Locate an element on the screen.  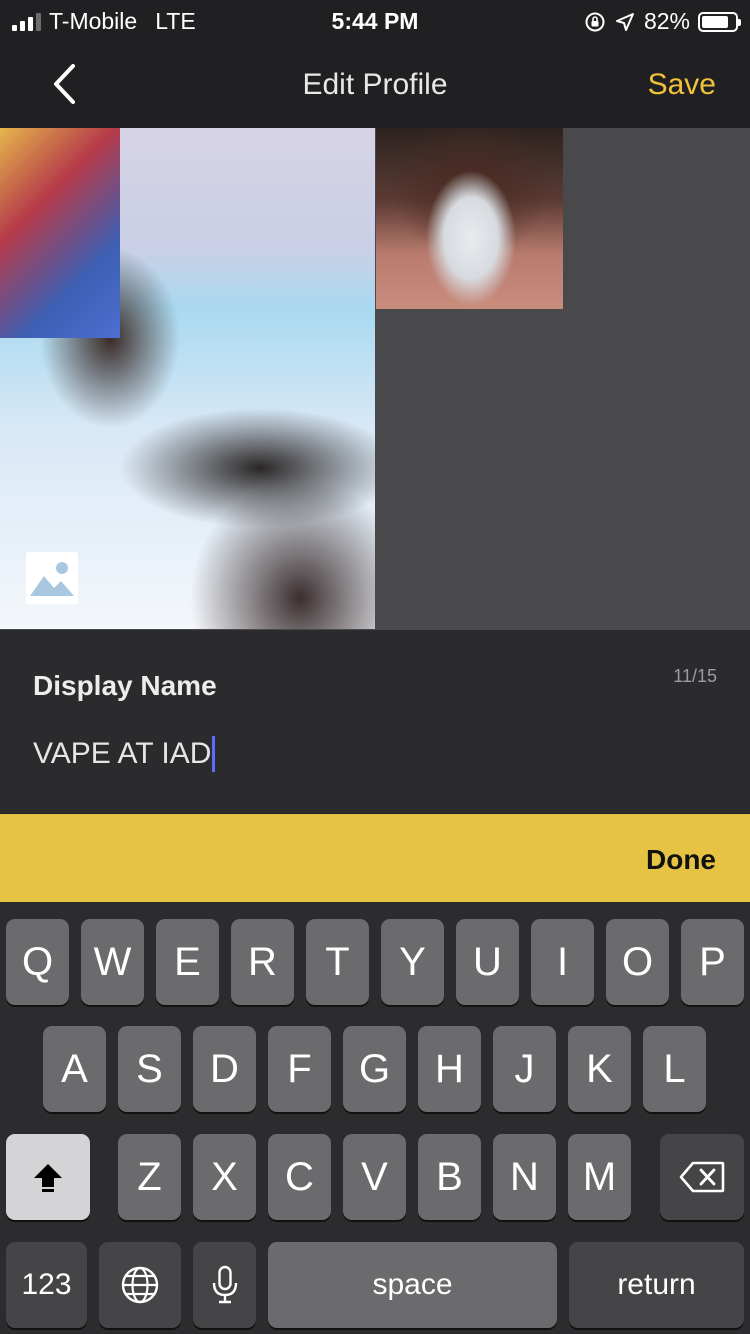
return-key: return is located at coordinates (656, 1285).